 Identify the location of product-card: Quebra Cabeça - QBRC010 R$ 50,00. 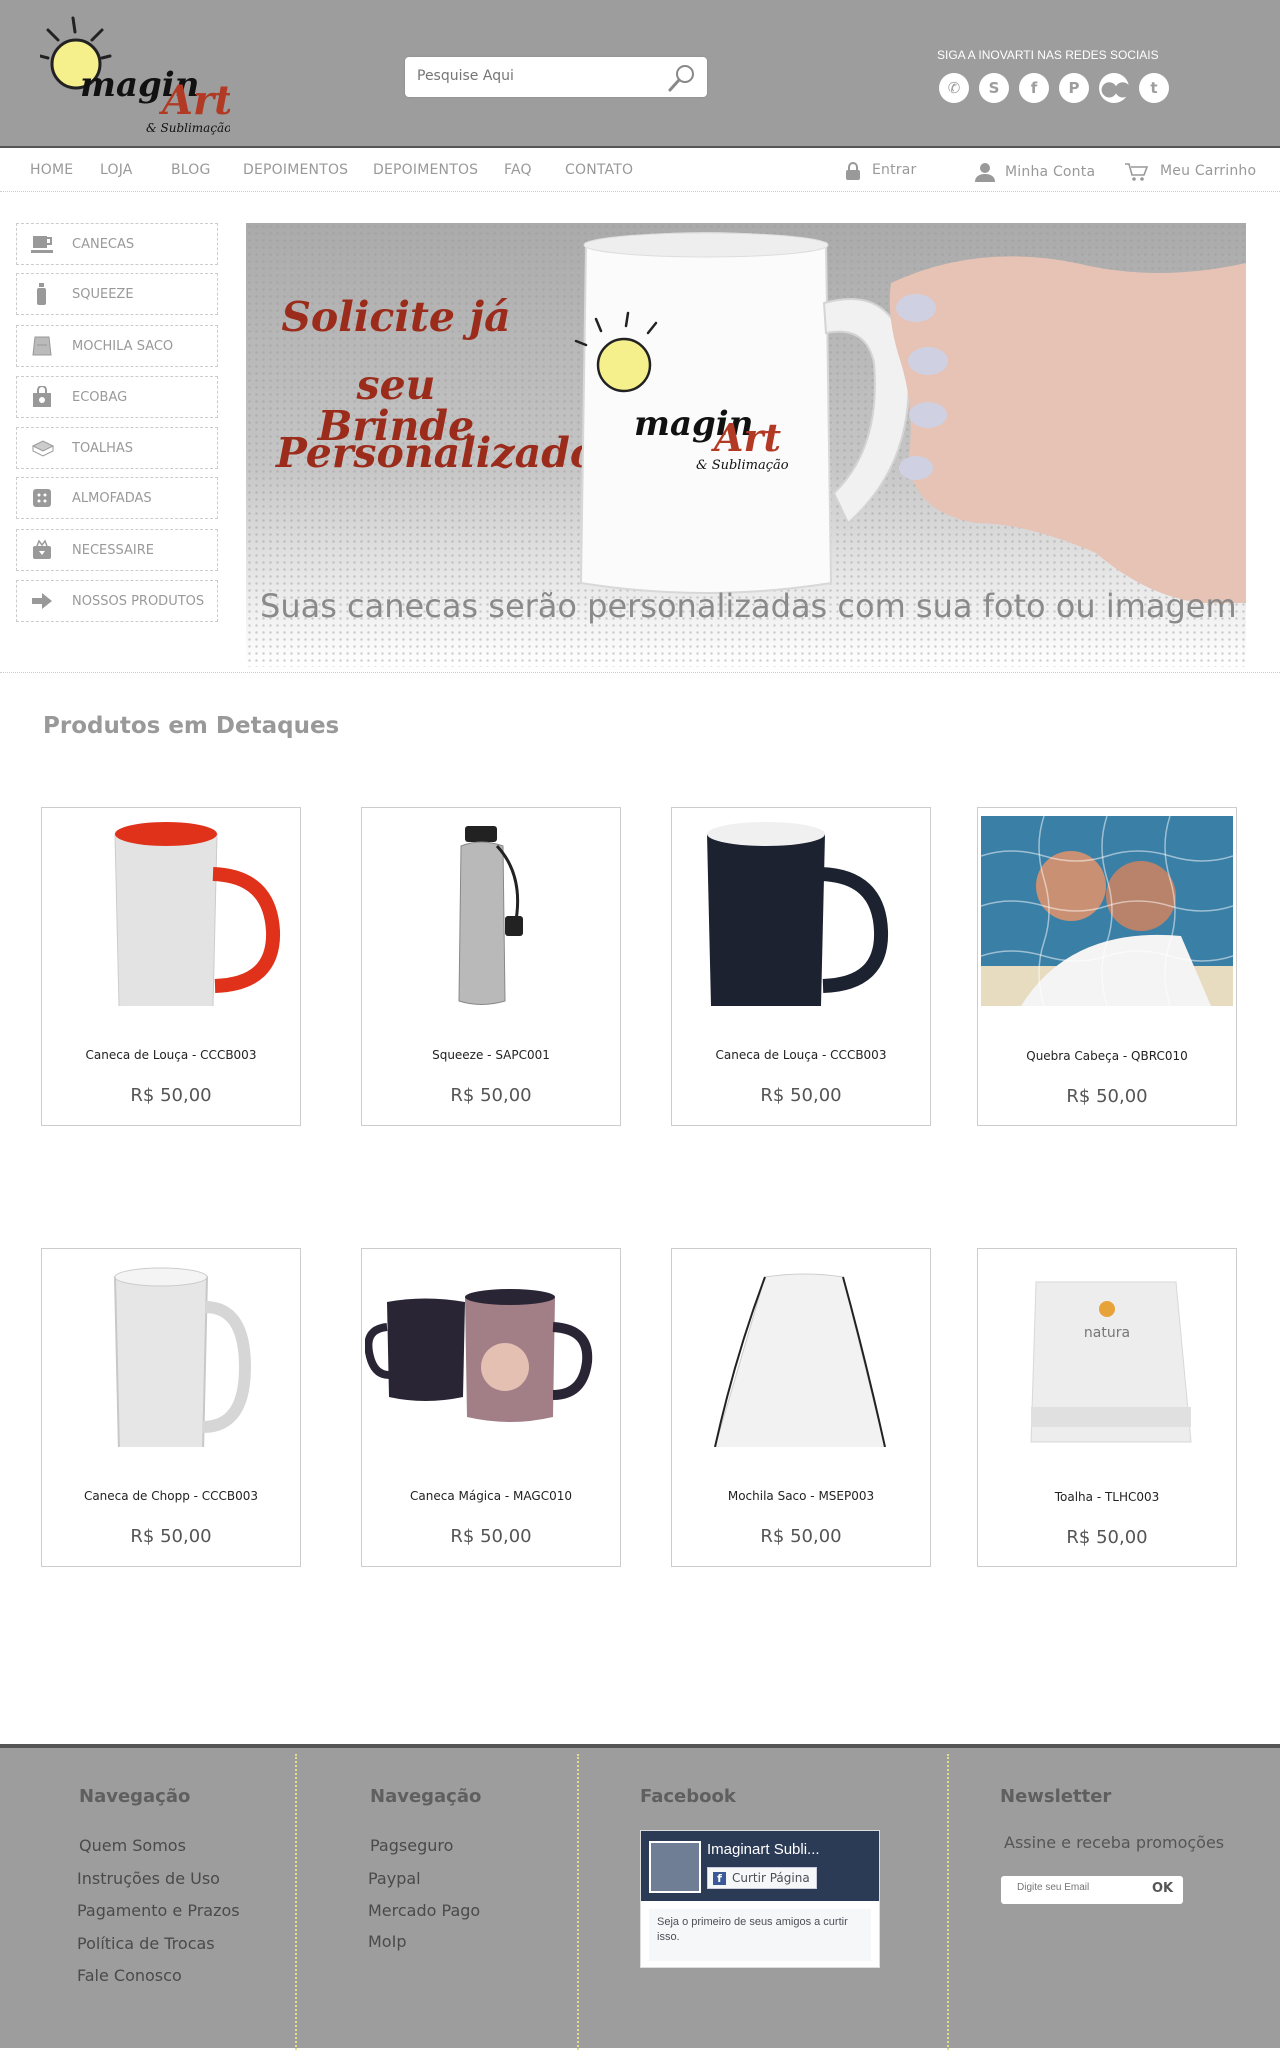
(1107, 966).